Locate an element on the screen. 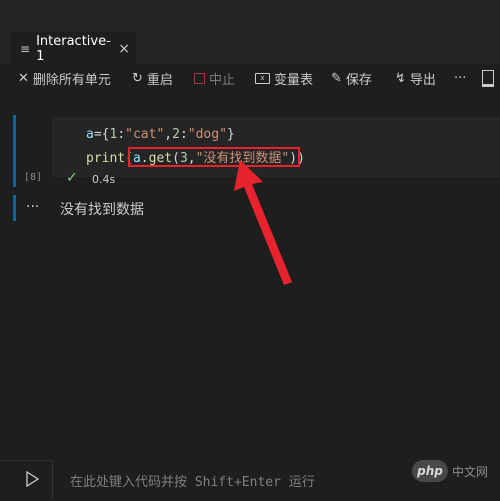  annotation-arrow is located at coordinates (263, 222).